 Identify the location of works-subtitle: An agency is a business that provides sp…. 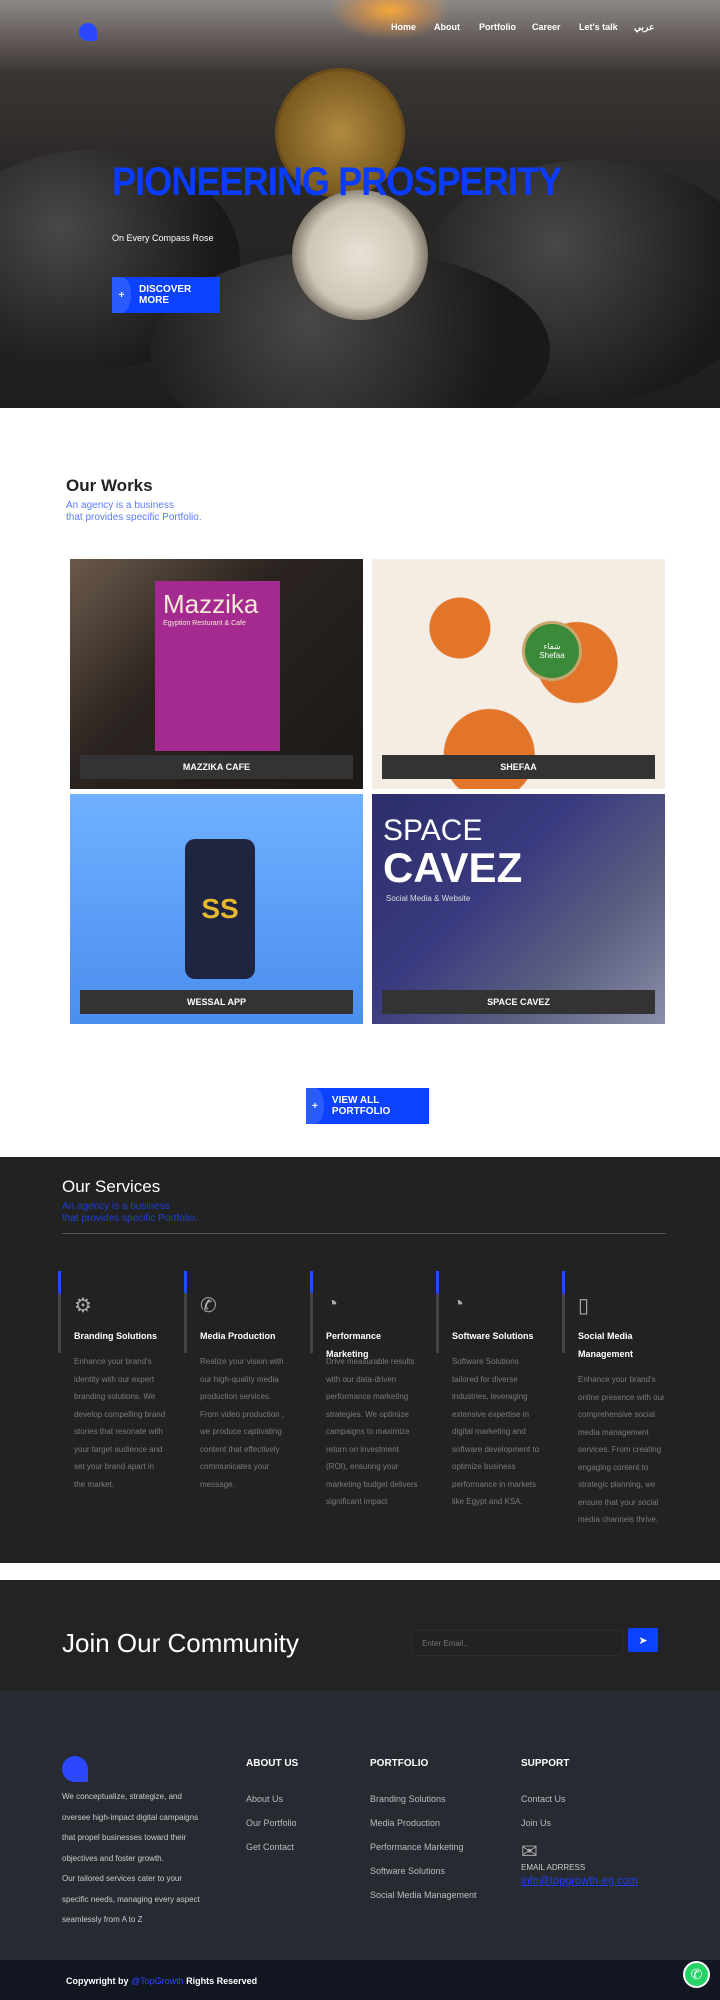
(134, 512).